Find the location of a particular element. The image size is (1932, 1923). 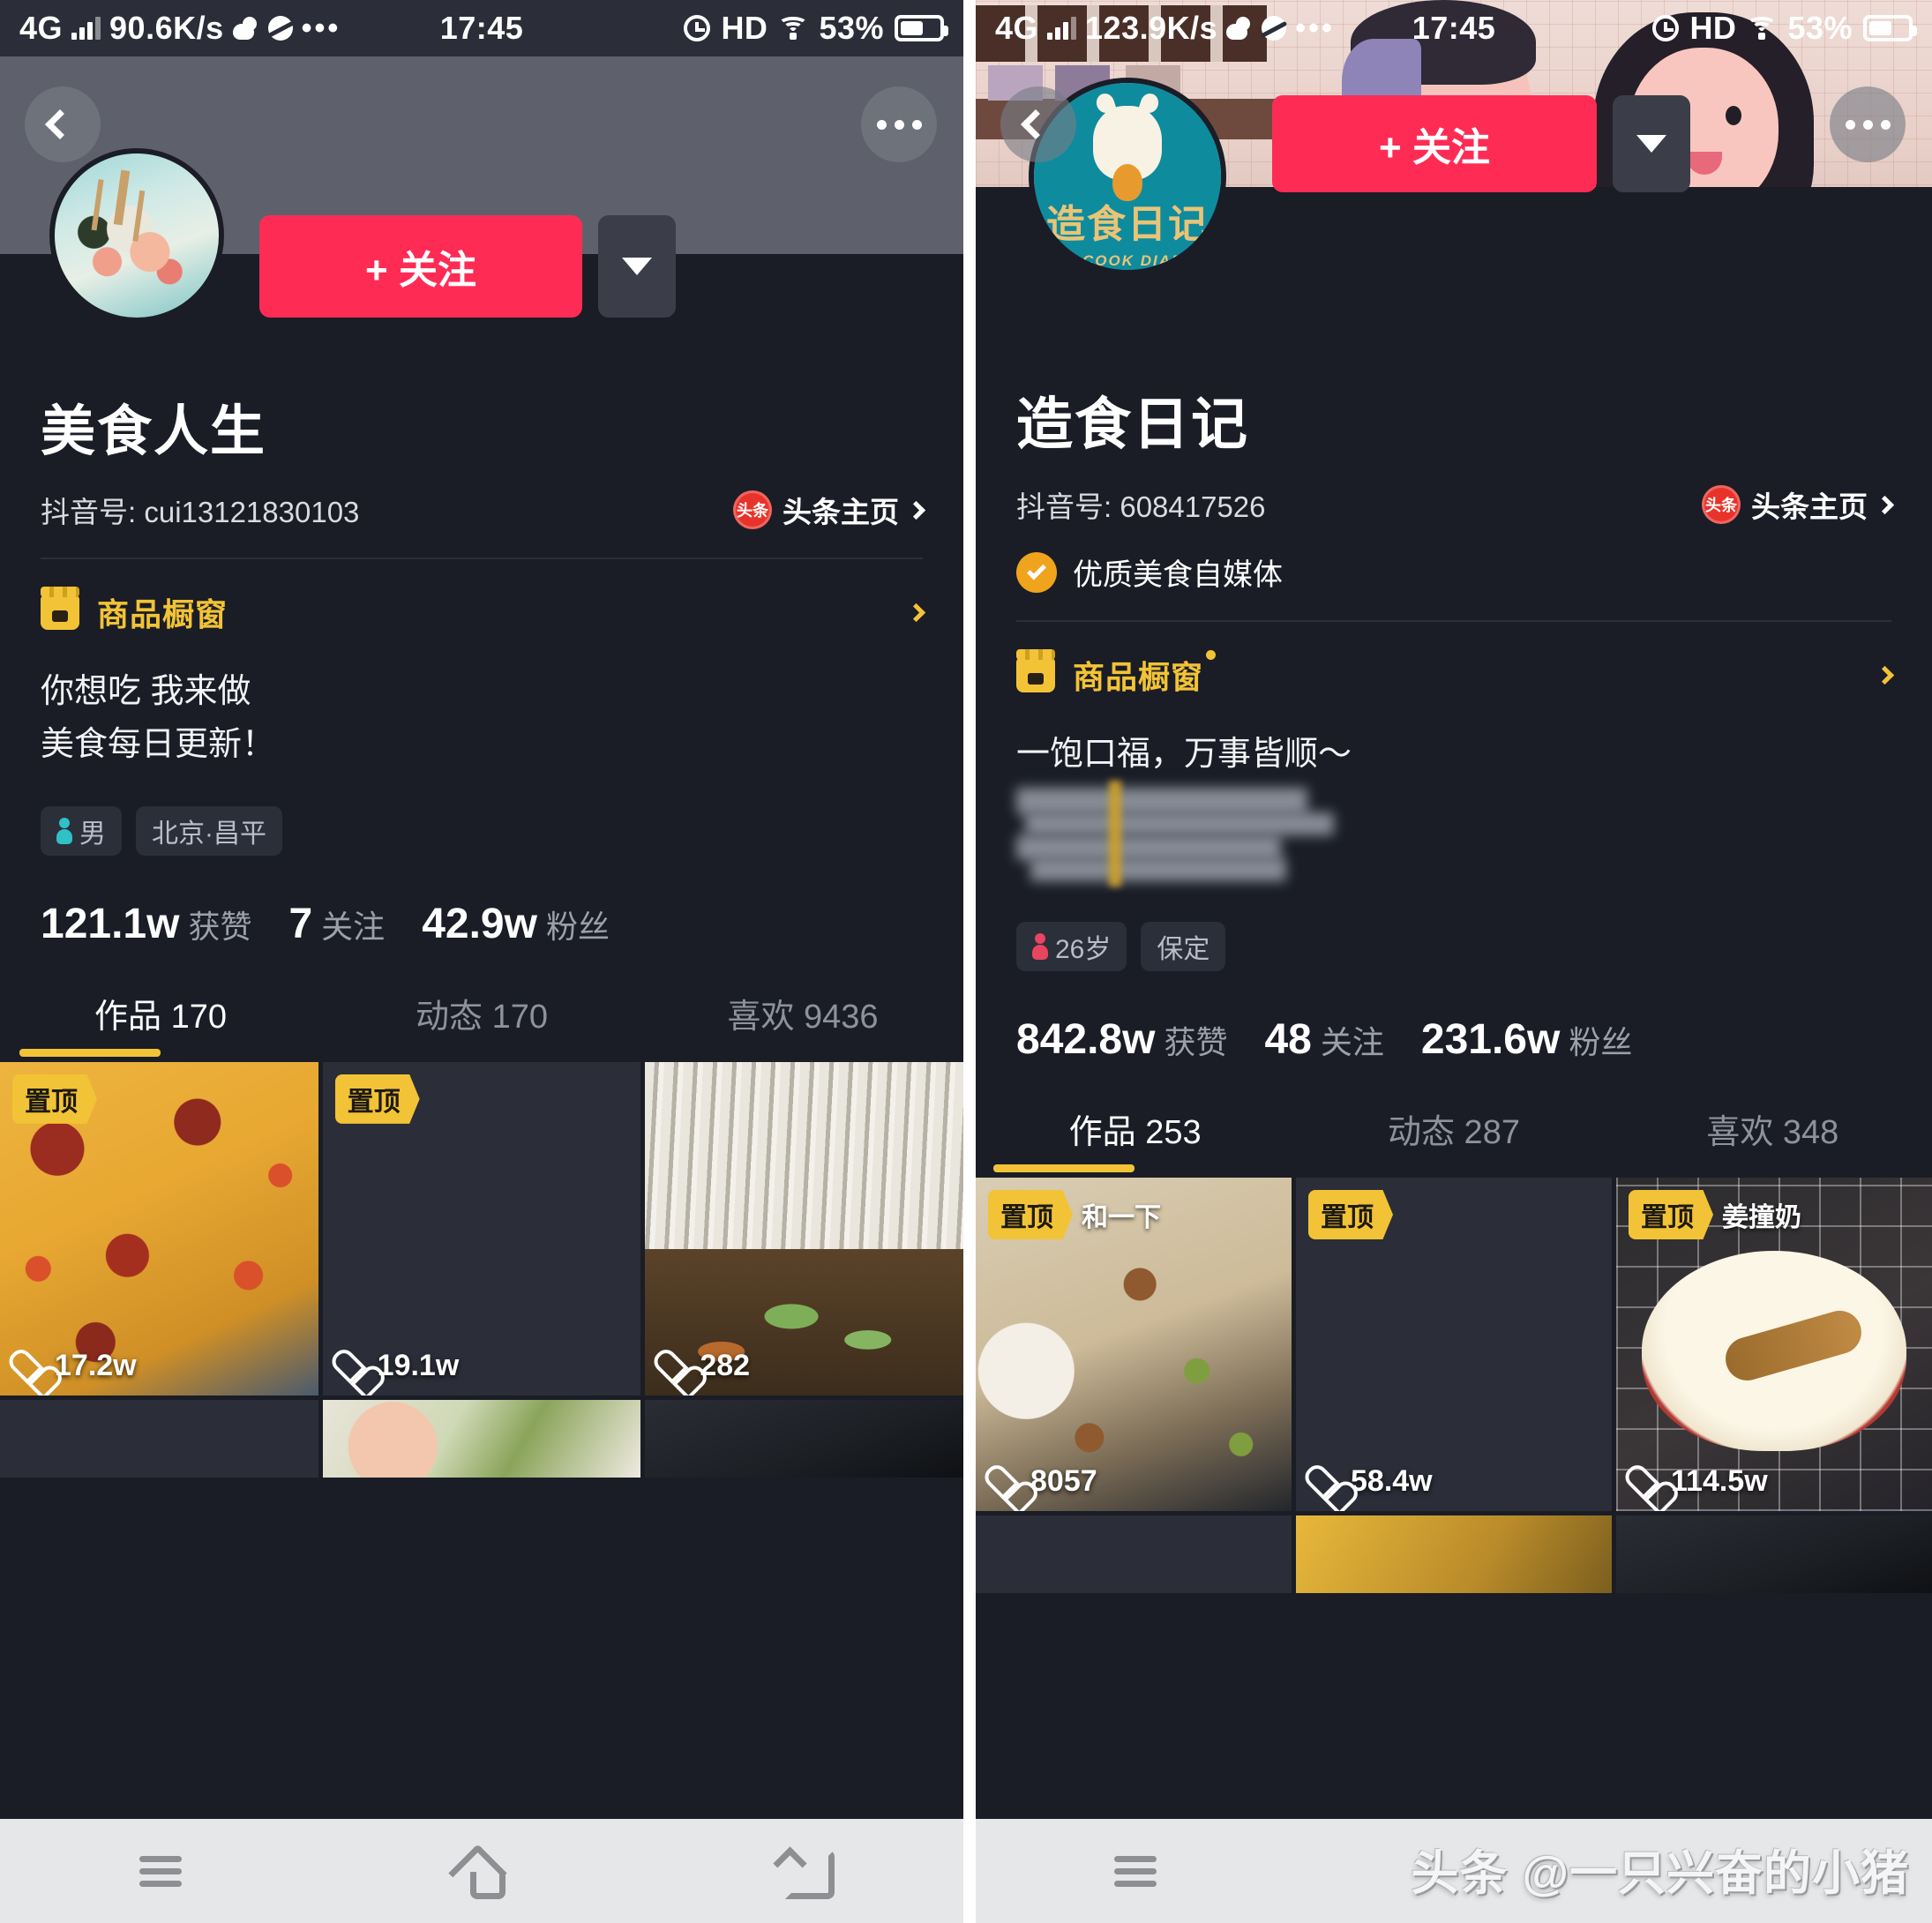

video-cell: 置顶 姜撞奶 114.5w is located at coordinates (1774, 1344).